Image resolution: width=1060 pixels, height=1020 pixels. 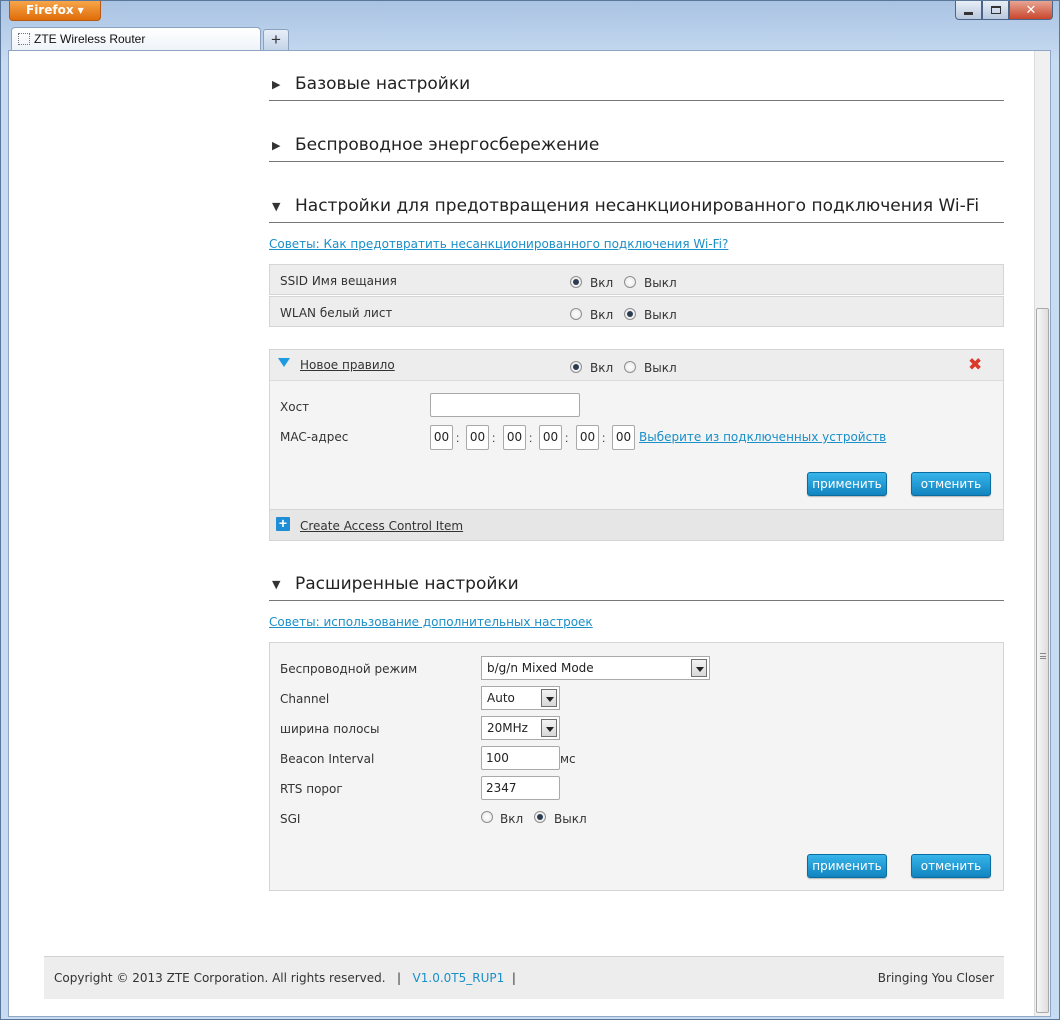 What do you see at coordinates (290, 819) in the screenshot?
I see `sgi-label: SGI` at bounding box center [290, 819].